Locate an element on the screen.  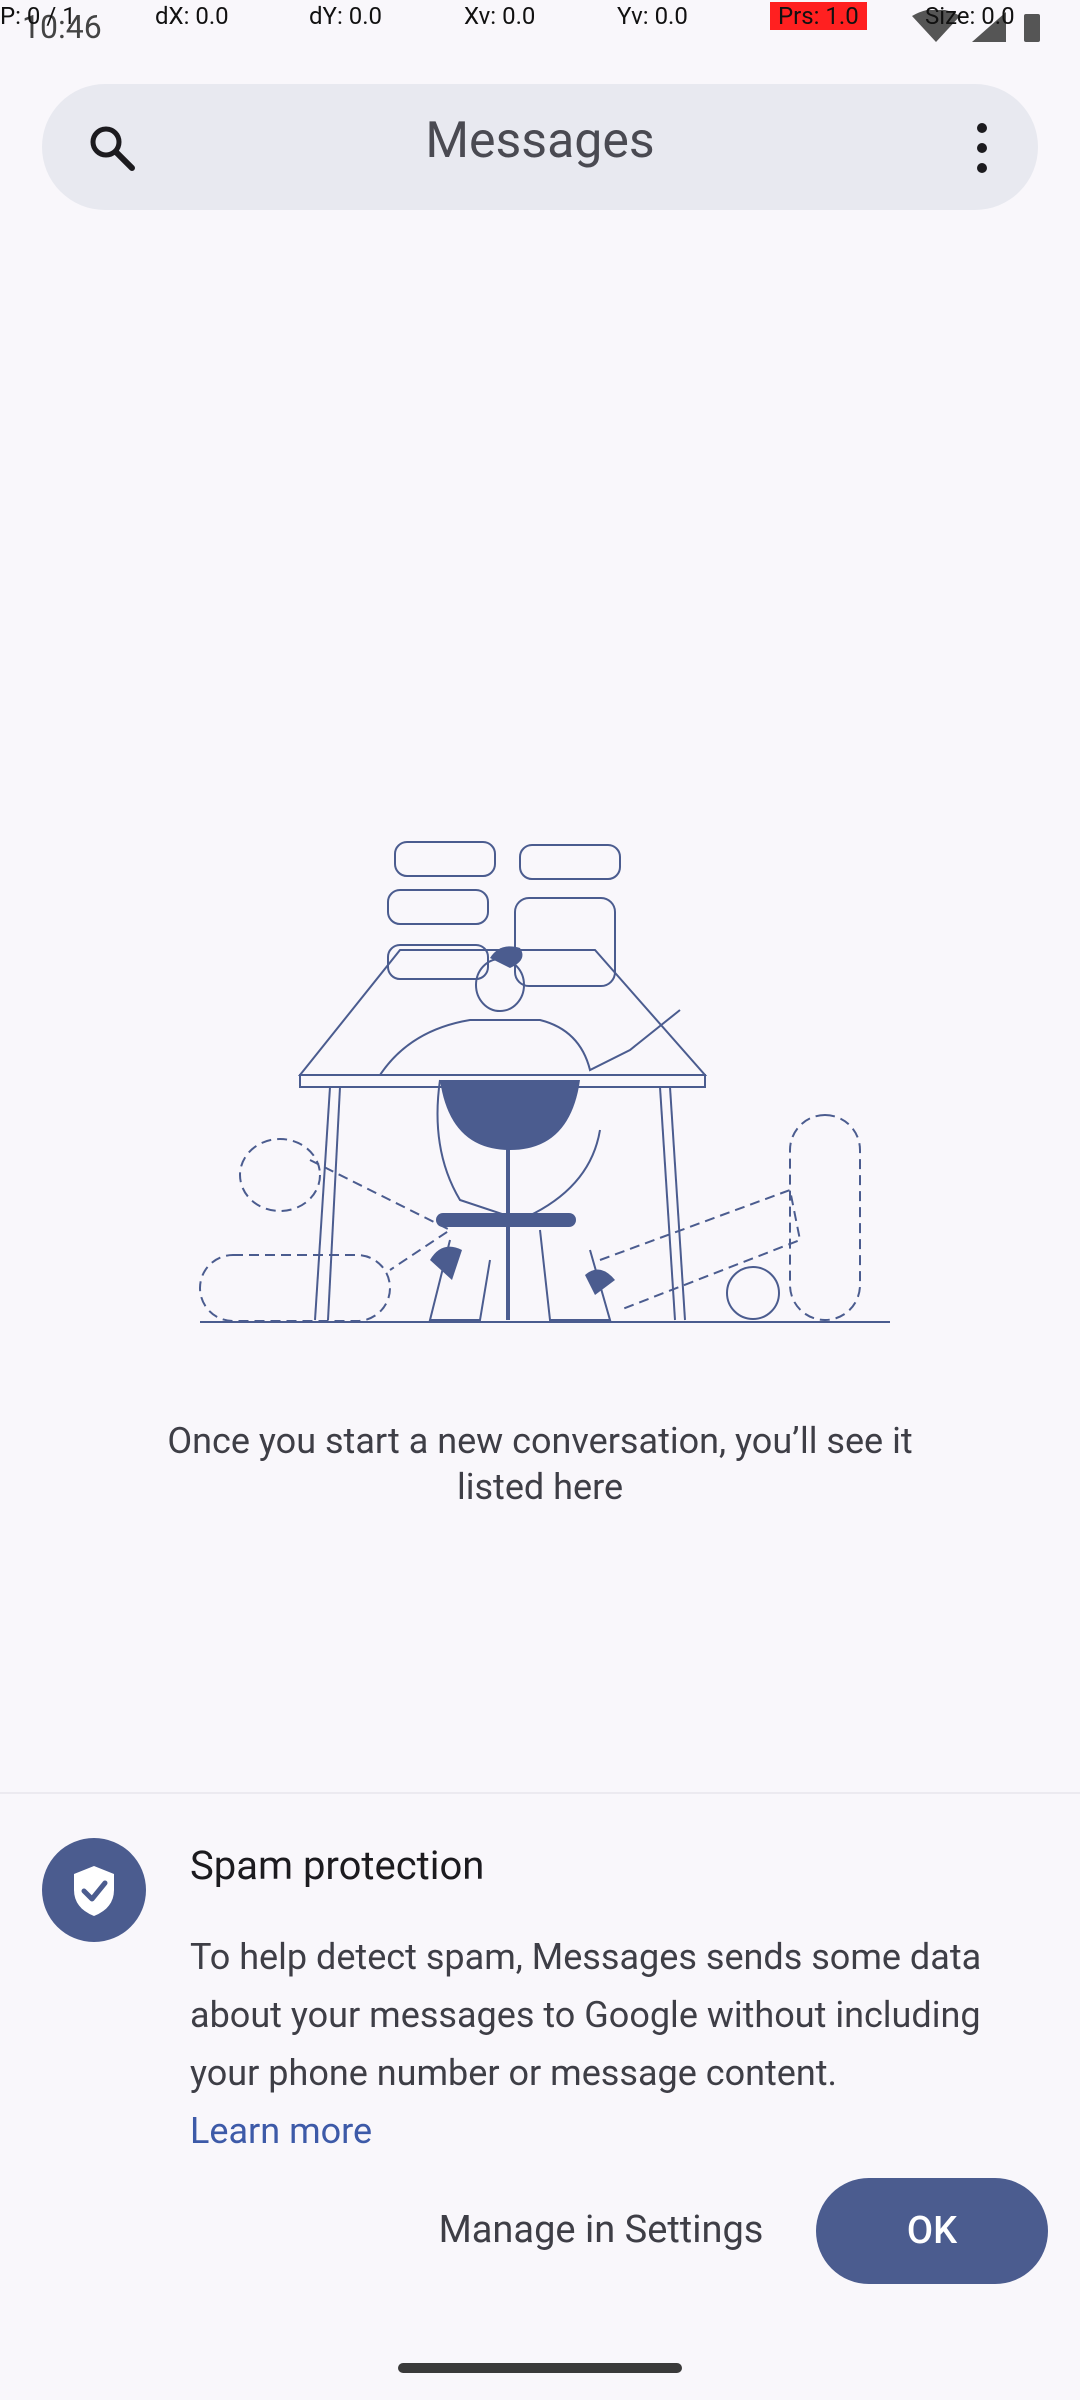
more-vert-icon is located at coordinates (982, 148).